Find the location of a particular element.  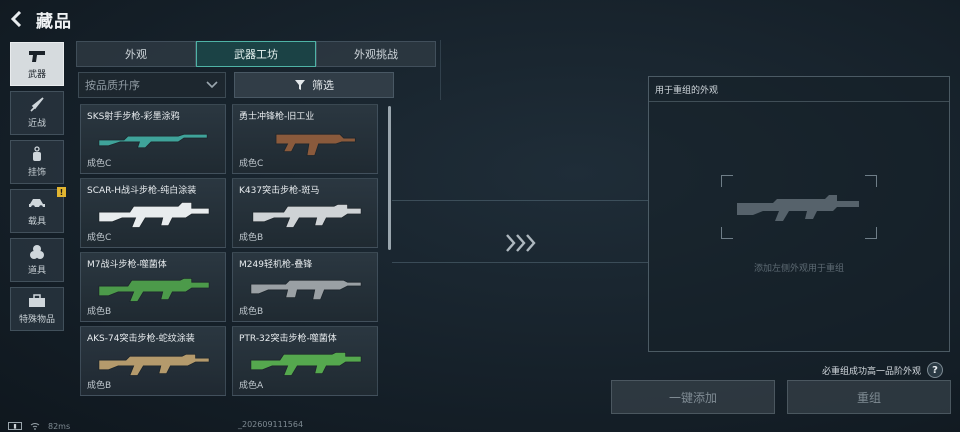

skin-name: SKS射手步枪-彩墨涂鸦 is located at coordinates (133, 117).